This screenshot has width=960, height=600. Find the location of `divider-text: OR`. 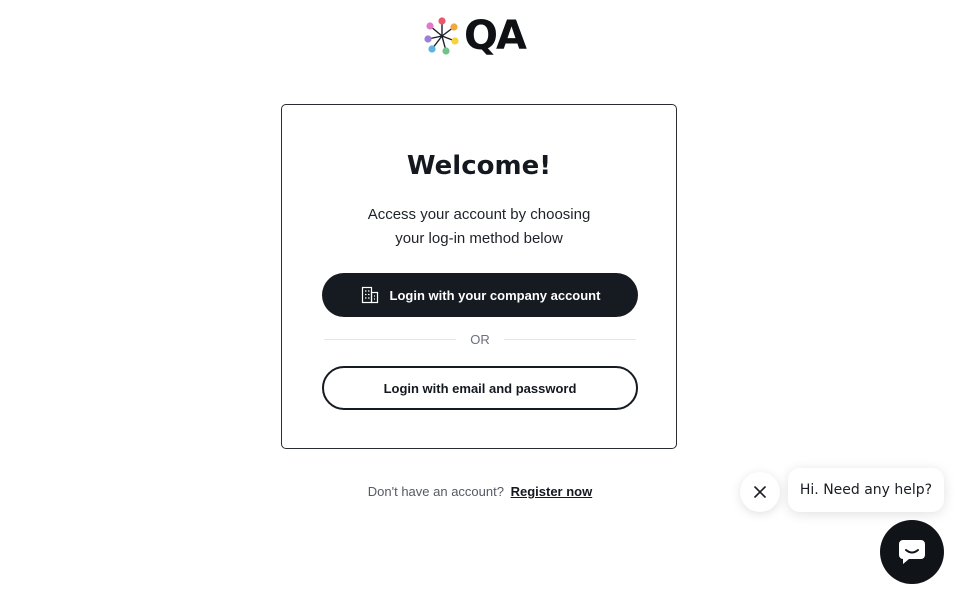

divider-text: OR is located at coordinates (480, 339).